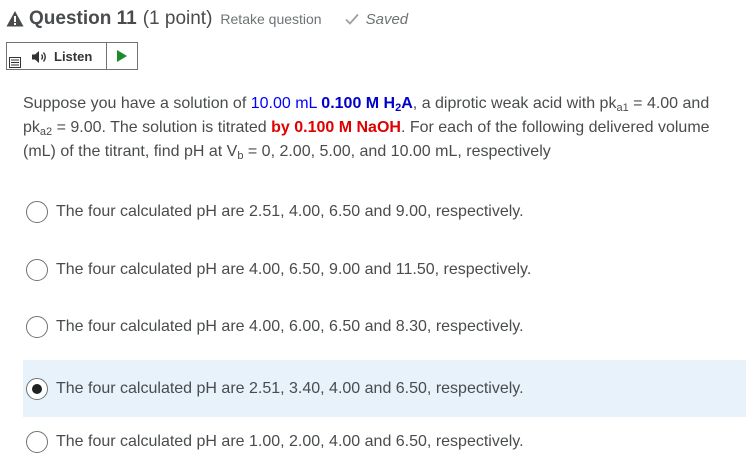 The image size is (750, 475). What do you see at coordinates (83, 18) in the screenshot?
I see `question-title: Question 11` at bounding box center [83, 18].